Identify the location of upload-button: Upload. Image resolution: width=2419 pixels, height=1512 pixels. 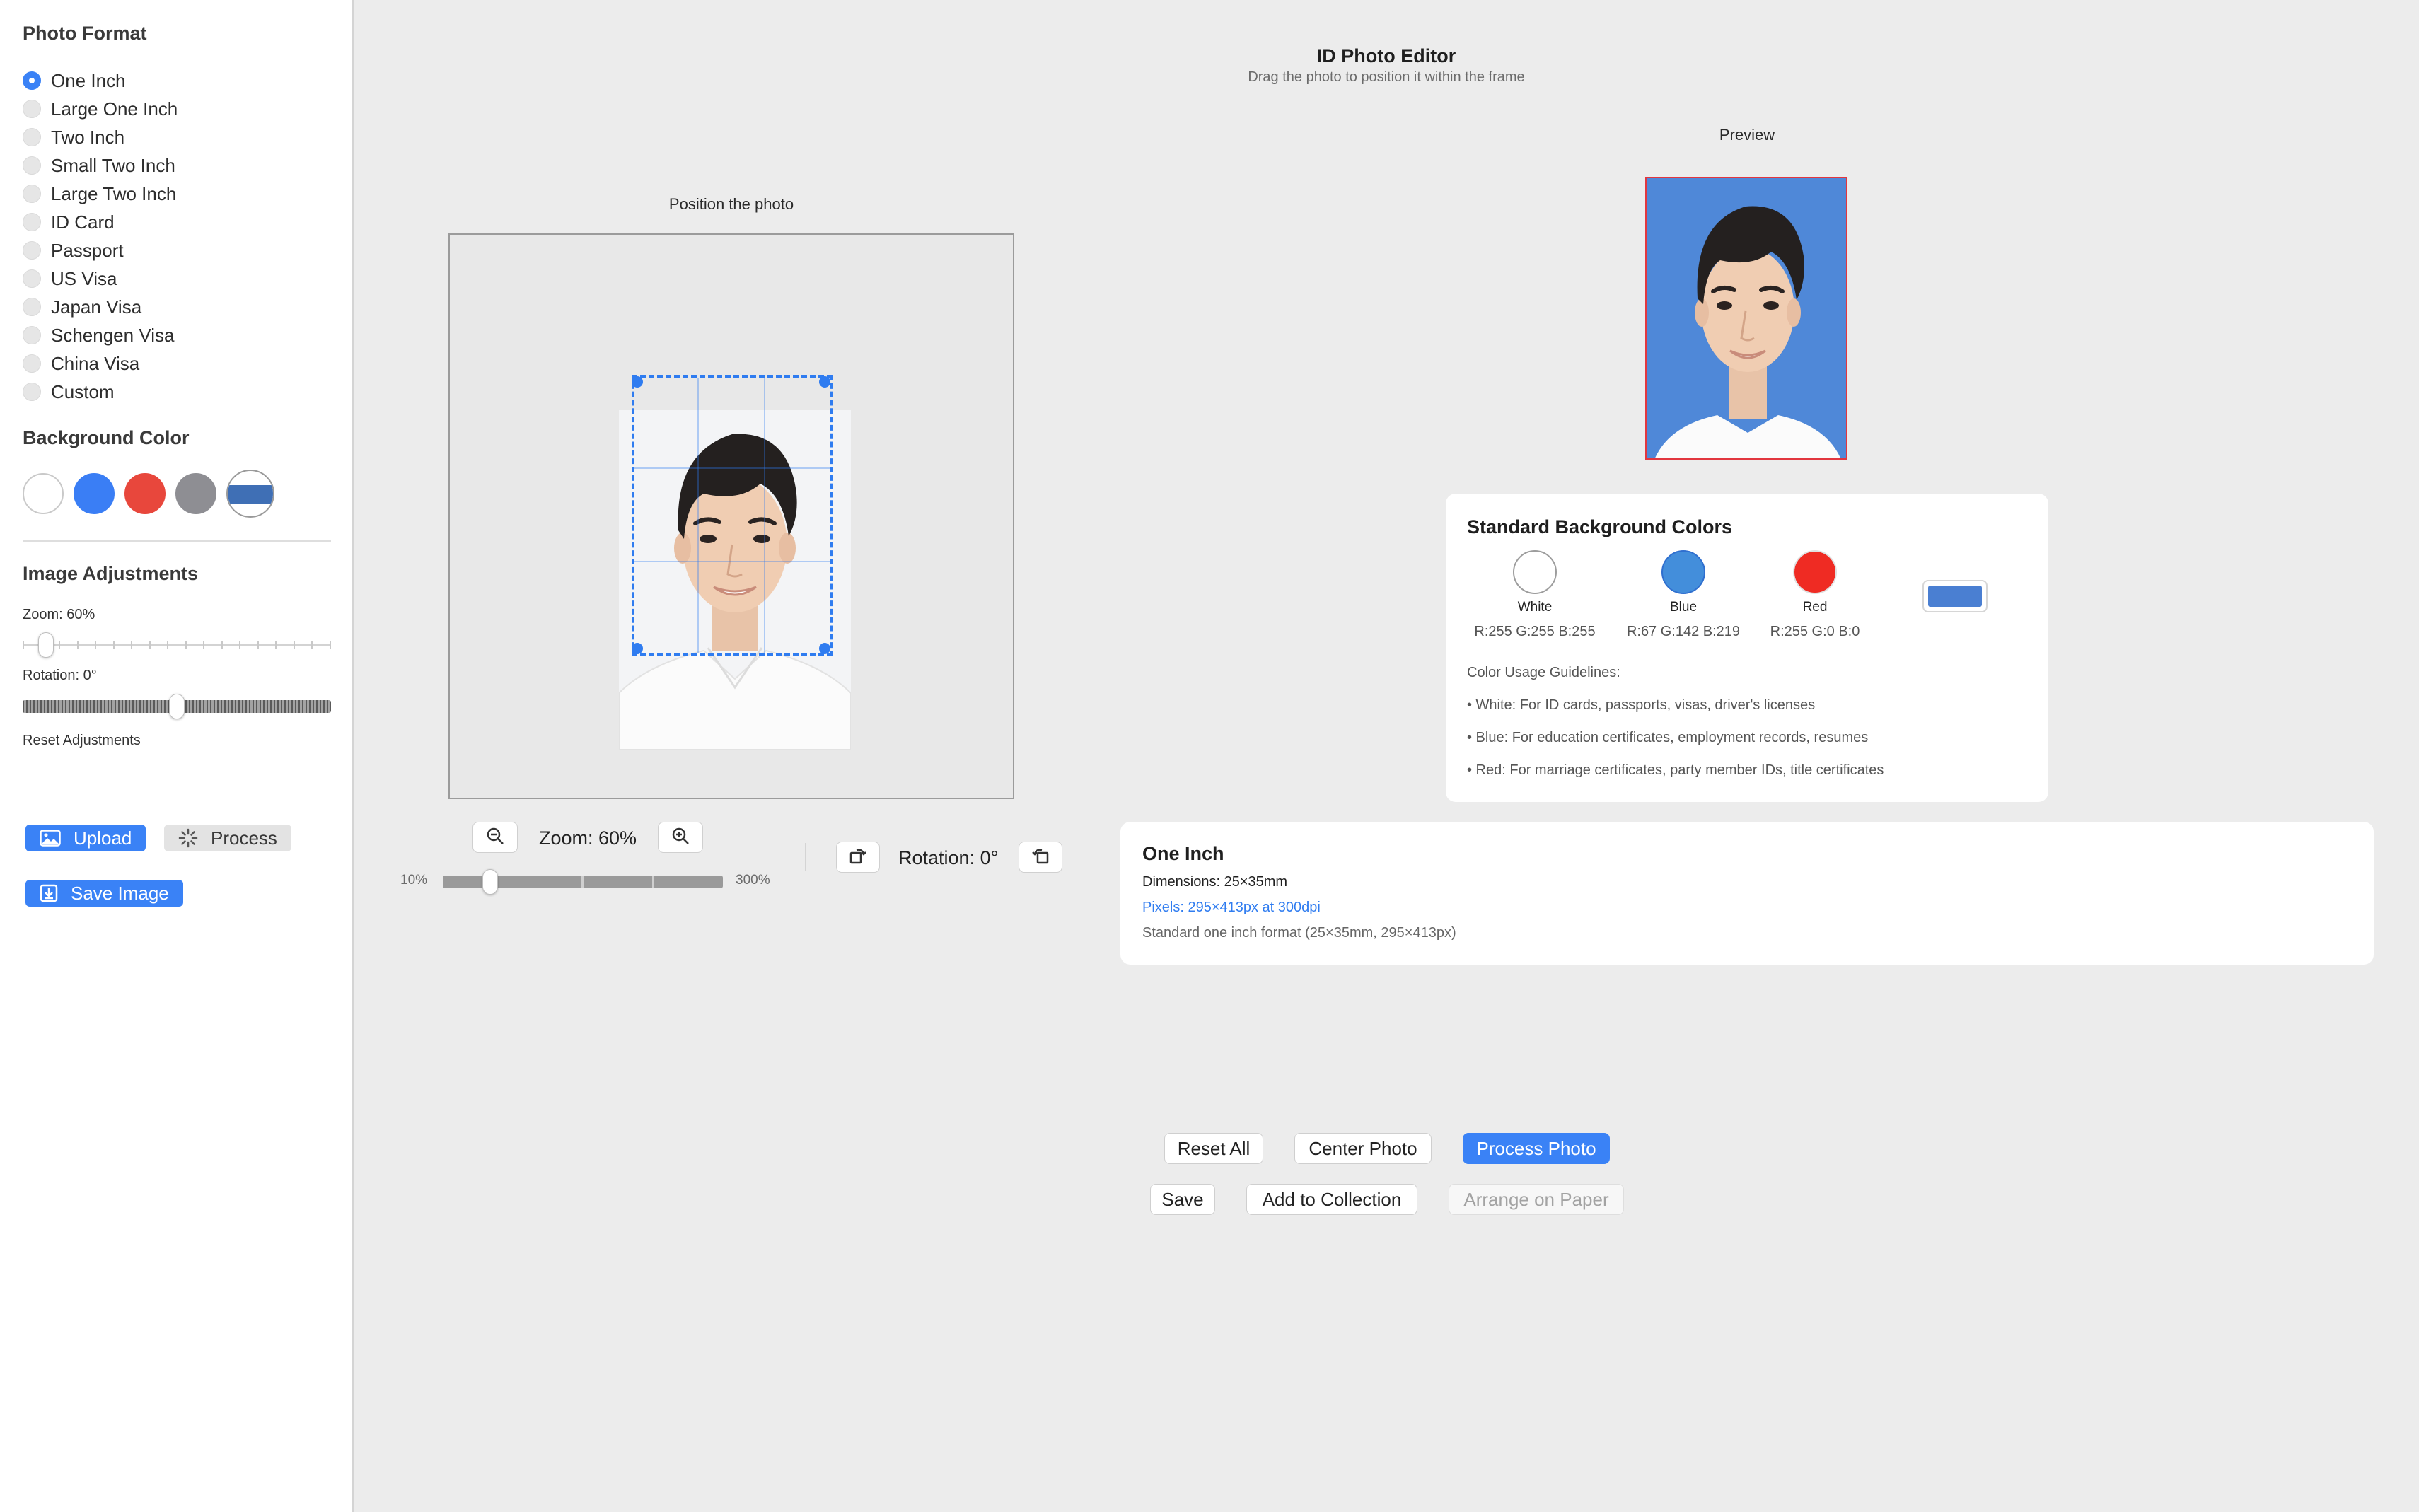
(85, 838).